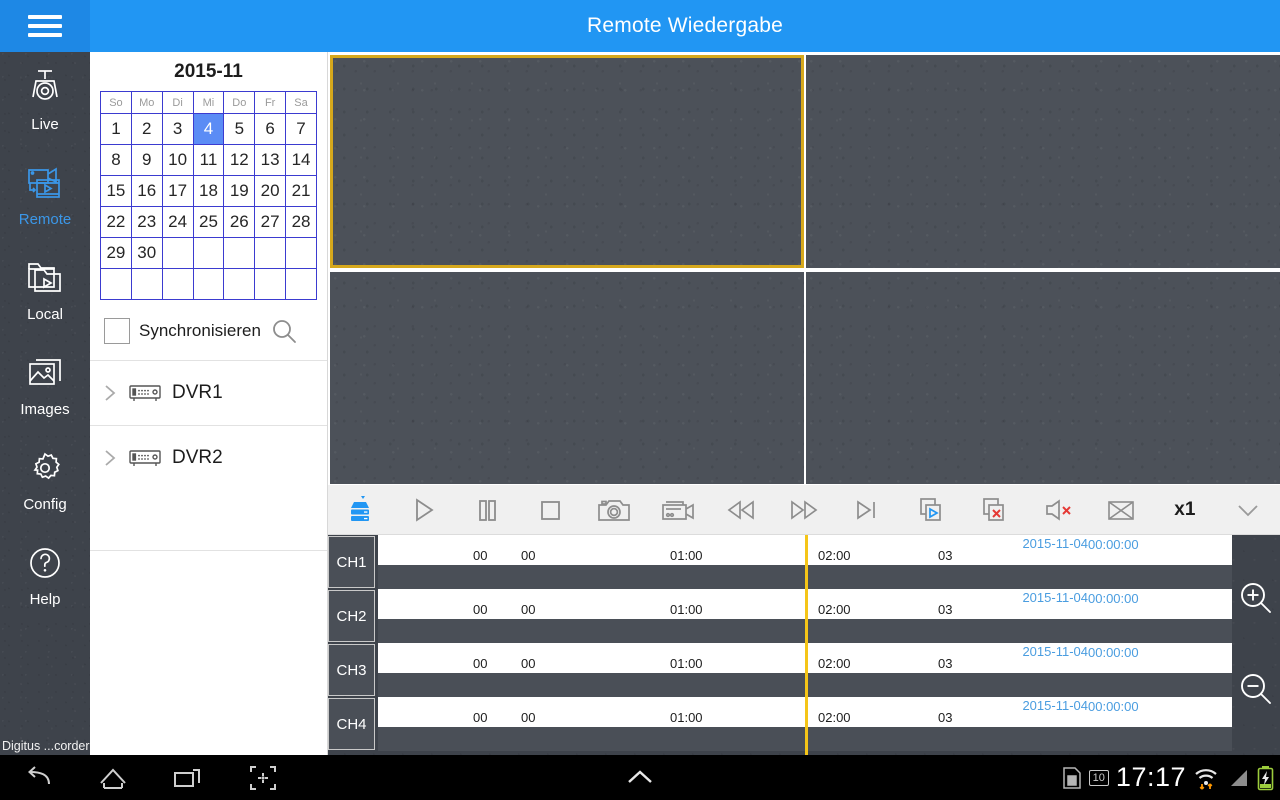 Image resolution: width=1280 pixels, height=800 pixels. Describe the element at coordinates (549, 510) in the screenshot. I see `stop-button` at that location.